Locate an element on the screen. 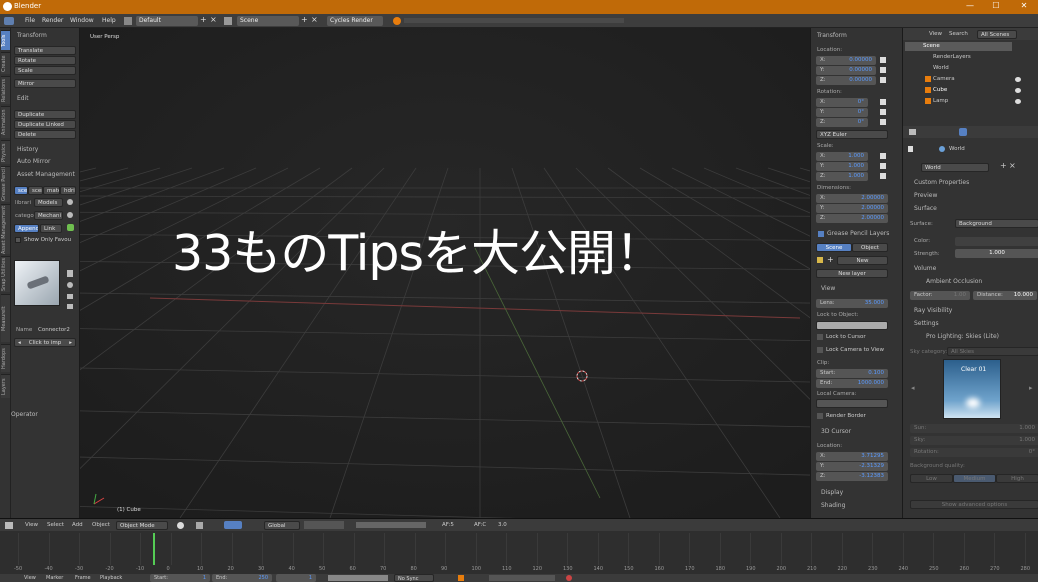 The width and height of the screenshot is (1038, 582). location-z-field: Z: 0.00000 is located at coordinates (846, 80).